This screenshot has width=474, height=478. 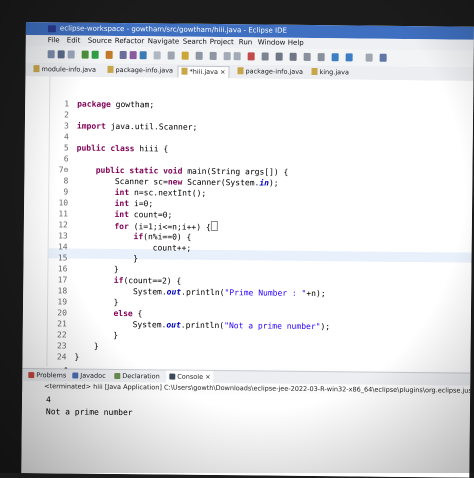 What do you see at coordinates (66, 159) in the screenshot?
I see `line-number: 6` at bounding box center [66, 159].